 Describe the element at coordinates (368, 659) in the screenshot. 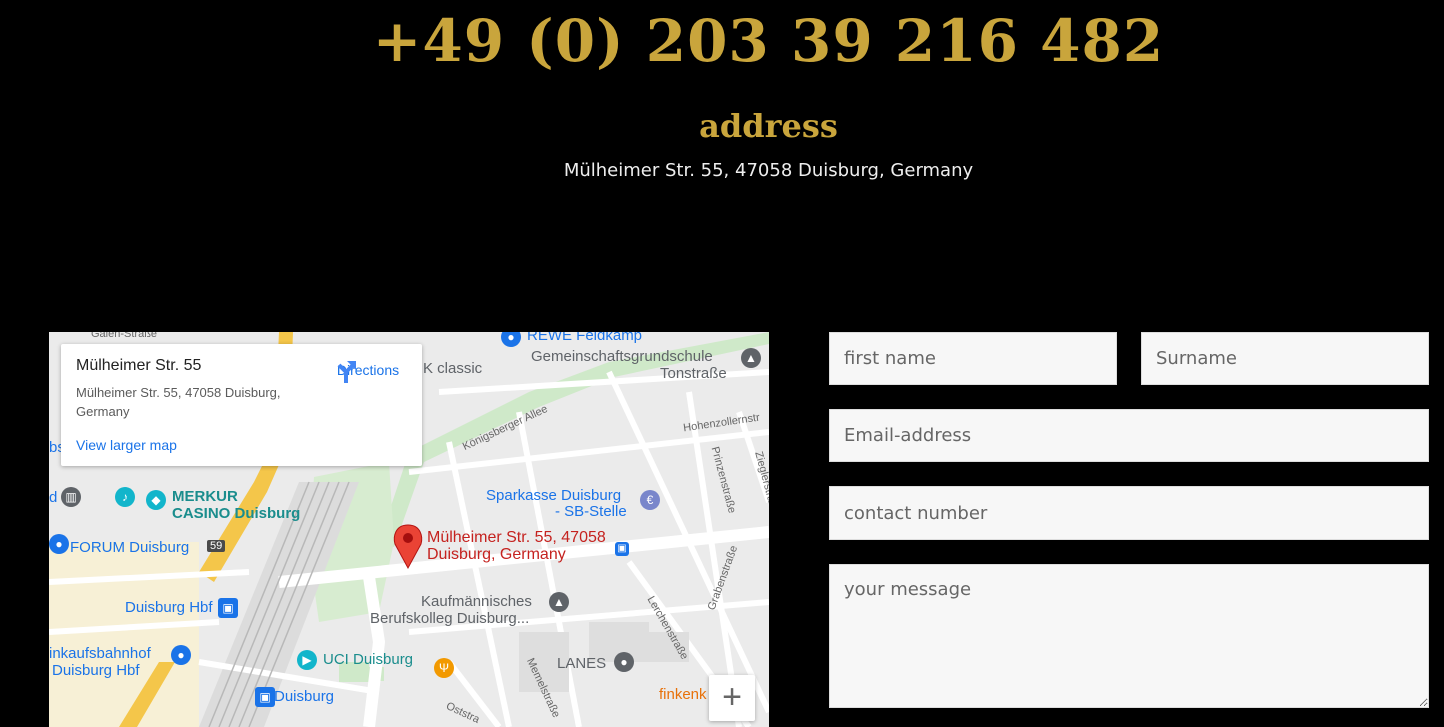

I see `poi-label: UCI Duisburg` at that location.